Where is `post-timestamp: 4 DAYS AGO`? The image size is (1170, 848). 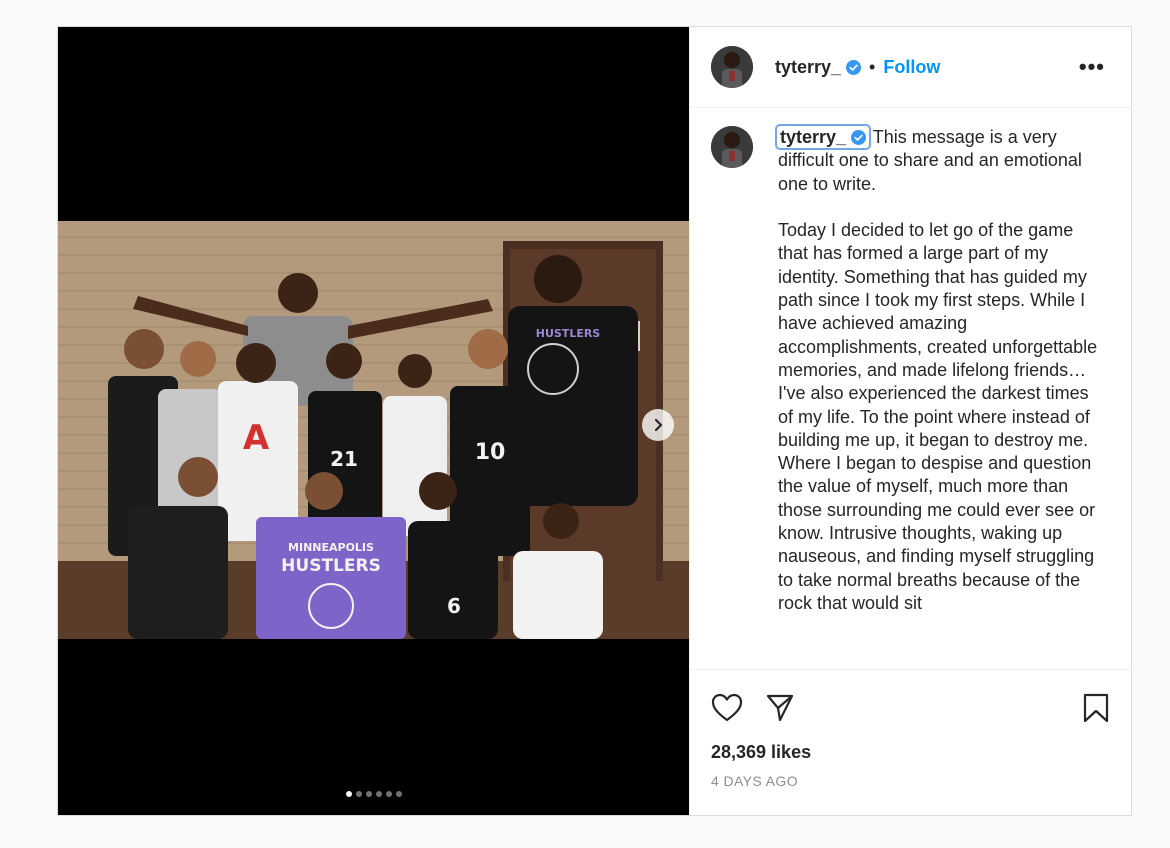 post-timestamp: 4 DAYS AGO is located at coordinates (910, 776).